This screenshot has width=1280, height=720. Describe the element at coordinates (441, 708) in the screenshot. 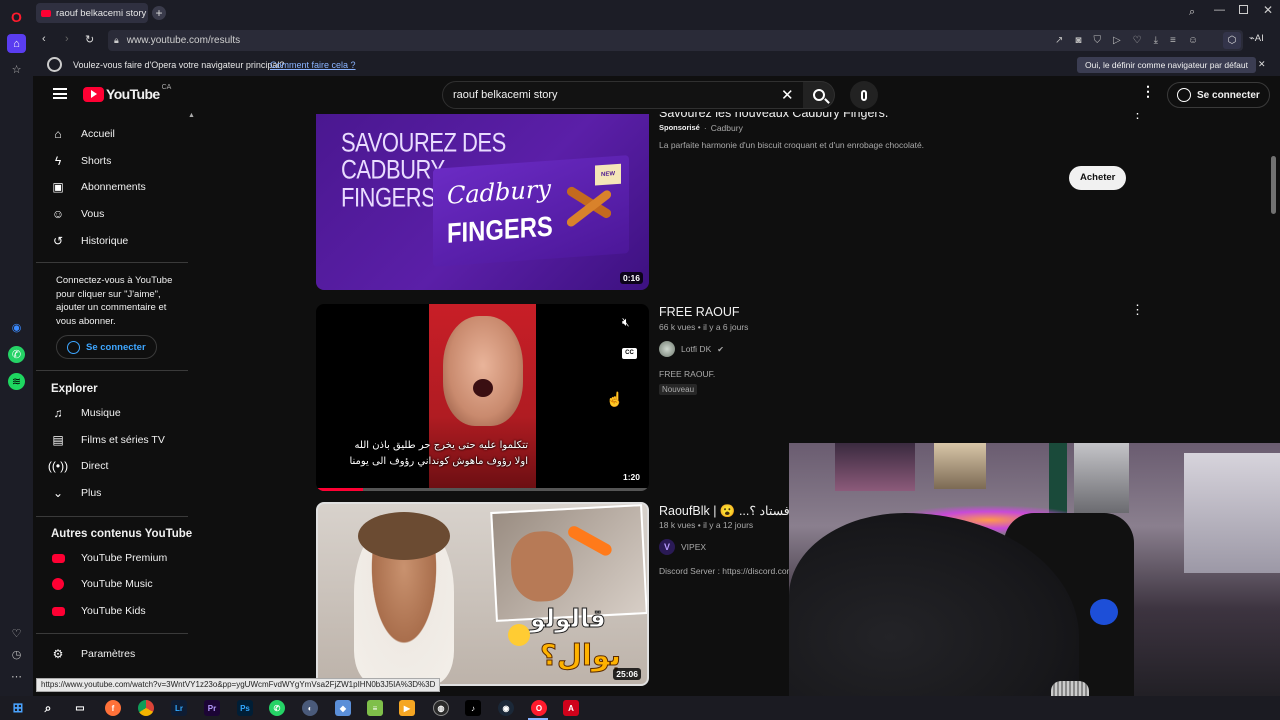

I see `obs-icon: ◍` at that location.